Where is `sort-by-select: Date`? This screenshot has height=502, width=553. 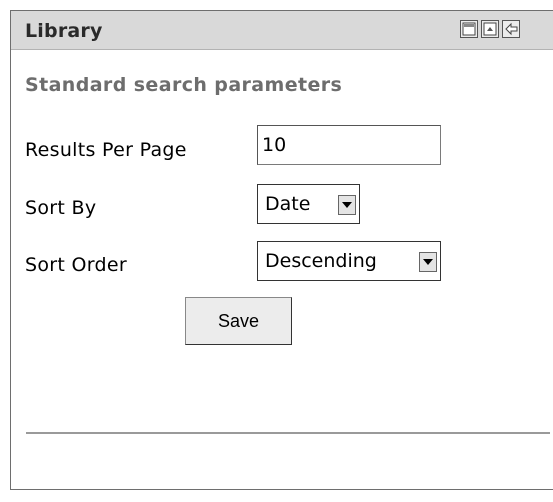 sort-by-select: Date is located at coordinates (308, 204).